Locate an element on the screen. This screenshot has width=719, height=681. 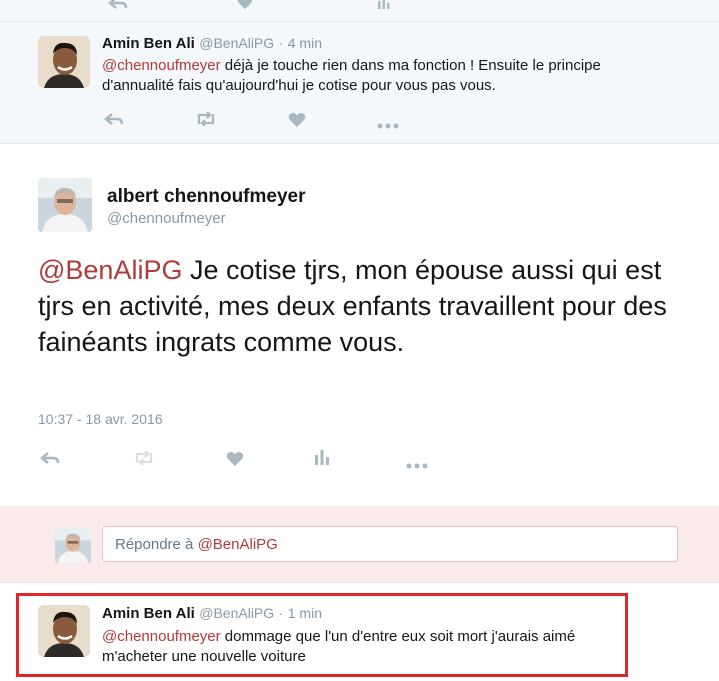
mention-link: @BenAliPG is located at coordinates (110, 270).